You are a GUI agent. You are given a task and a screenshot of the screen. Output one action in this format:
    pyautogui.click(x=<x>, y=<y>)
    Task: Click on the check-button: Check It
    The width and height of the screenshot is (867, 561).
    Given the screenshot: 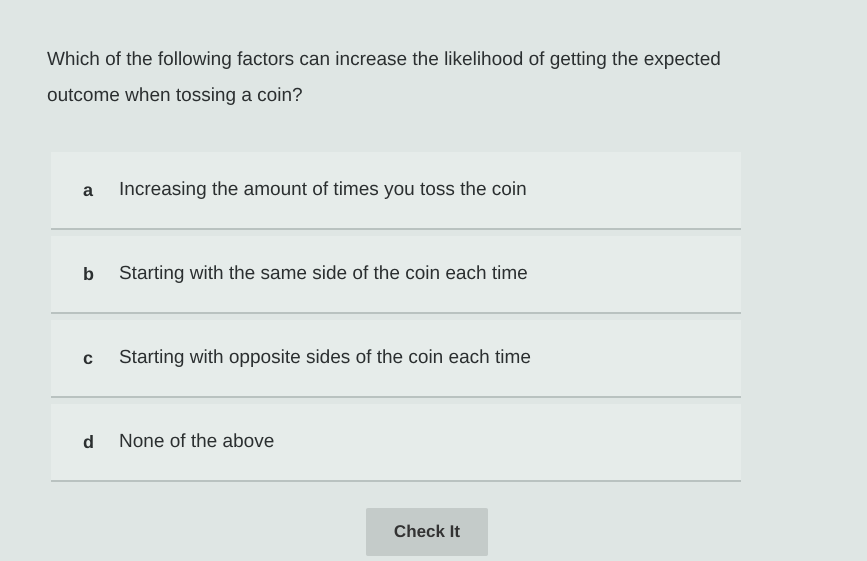 What is the action you would take?
    pyautogui.click(x=427, y=532)
    